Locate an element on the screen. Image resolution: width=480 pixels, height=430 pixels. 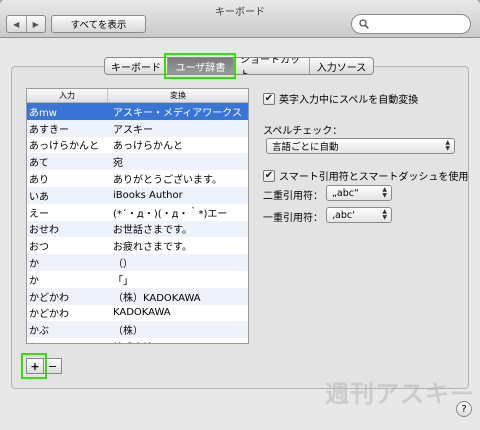
input-cell: おせわ is located at coordinates (44, 231).